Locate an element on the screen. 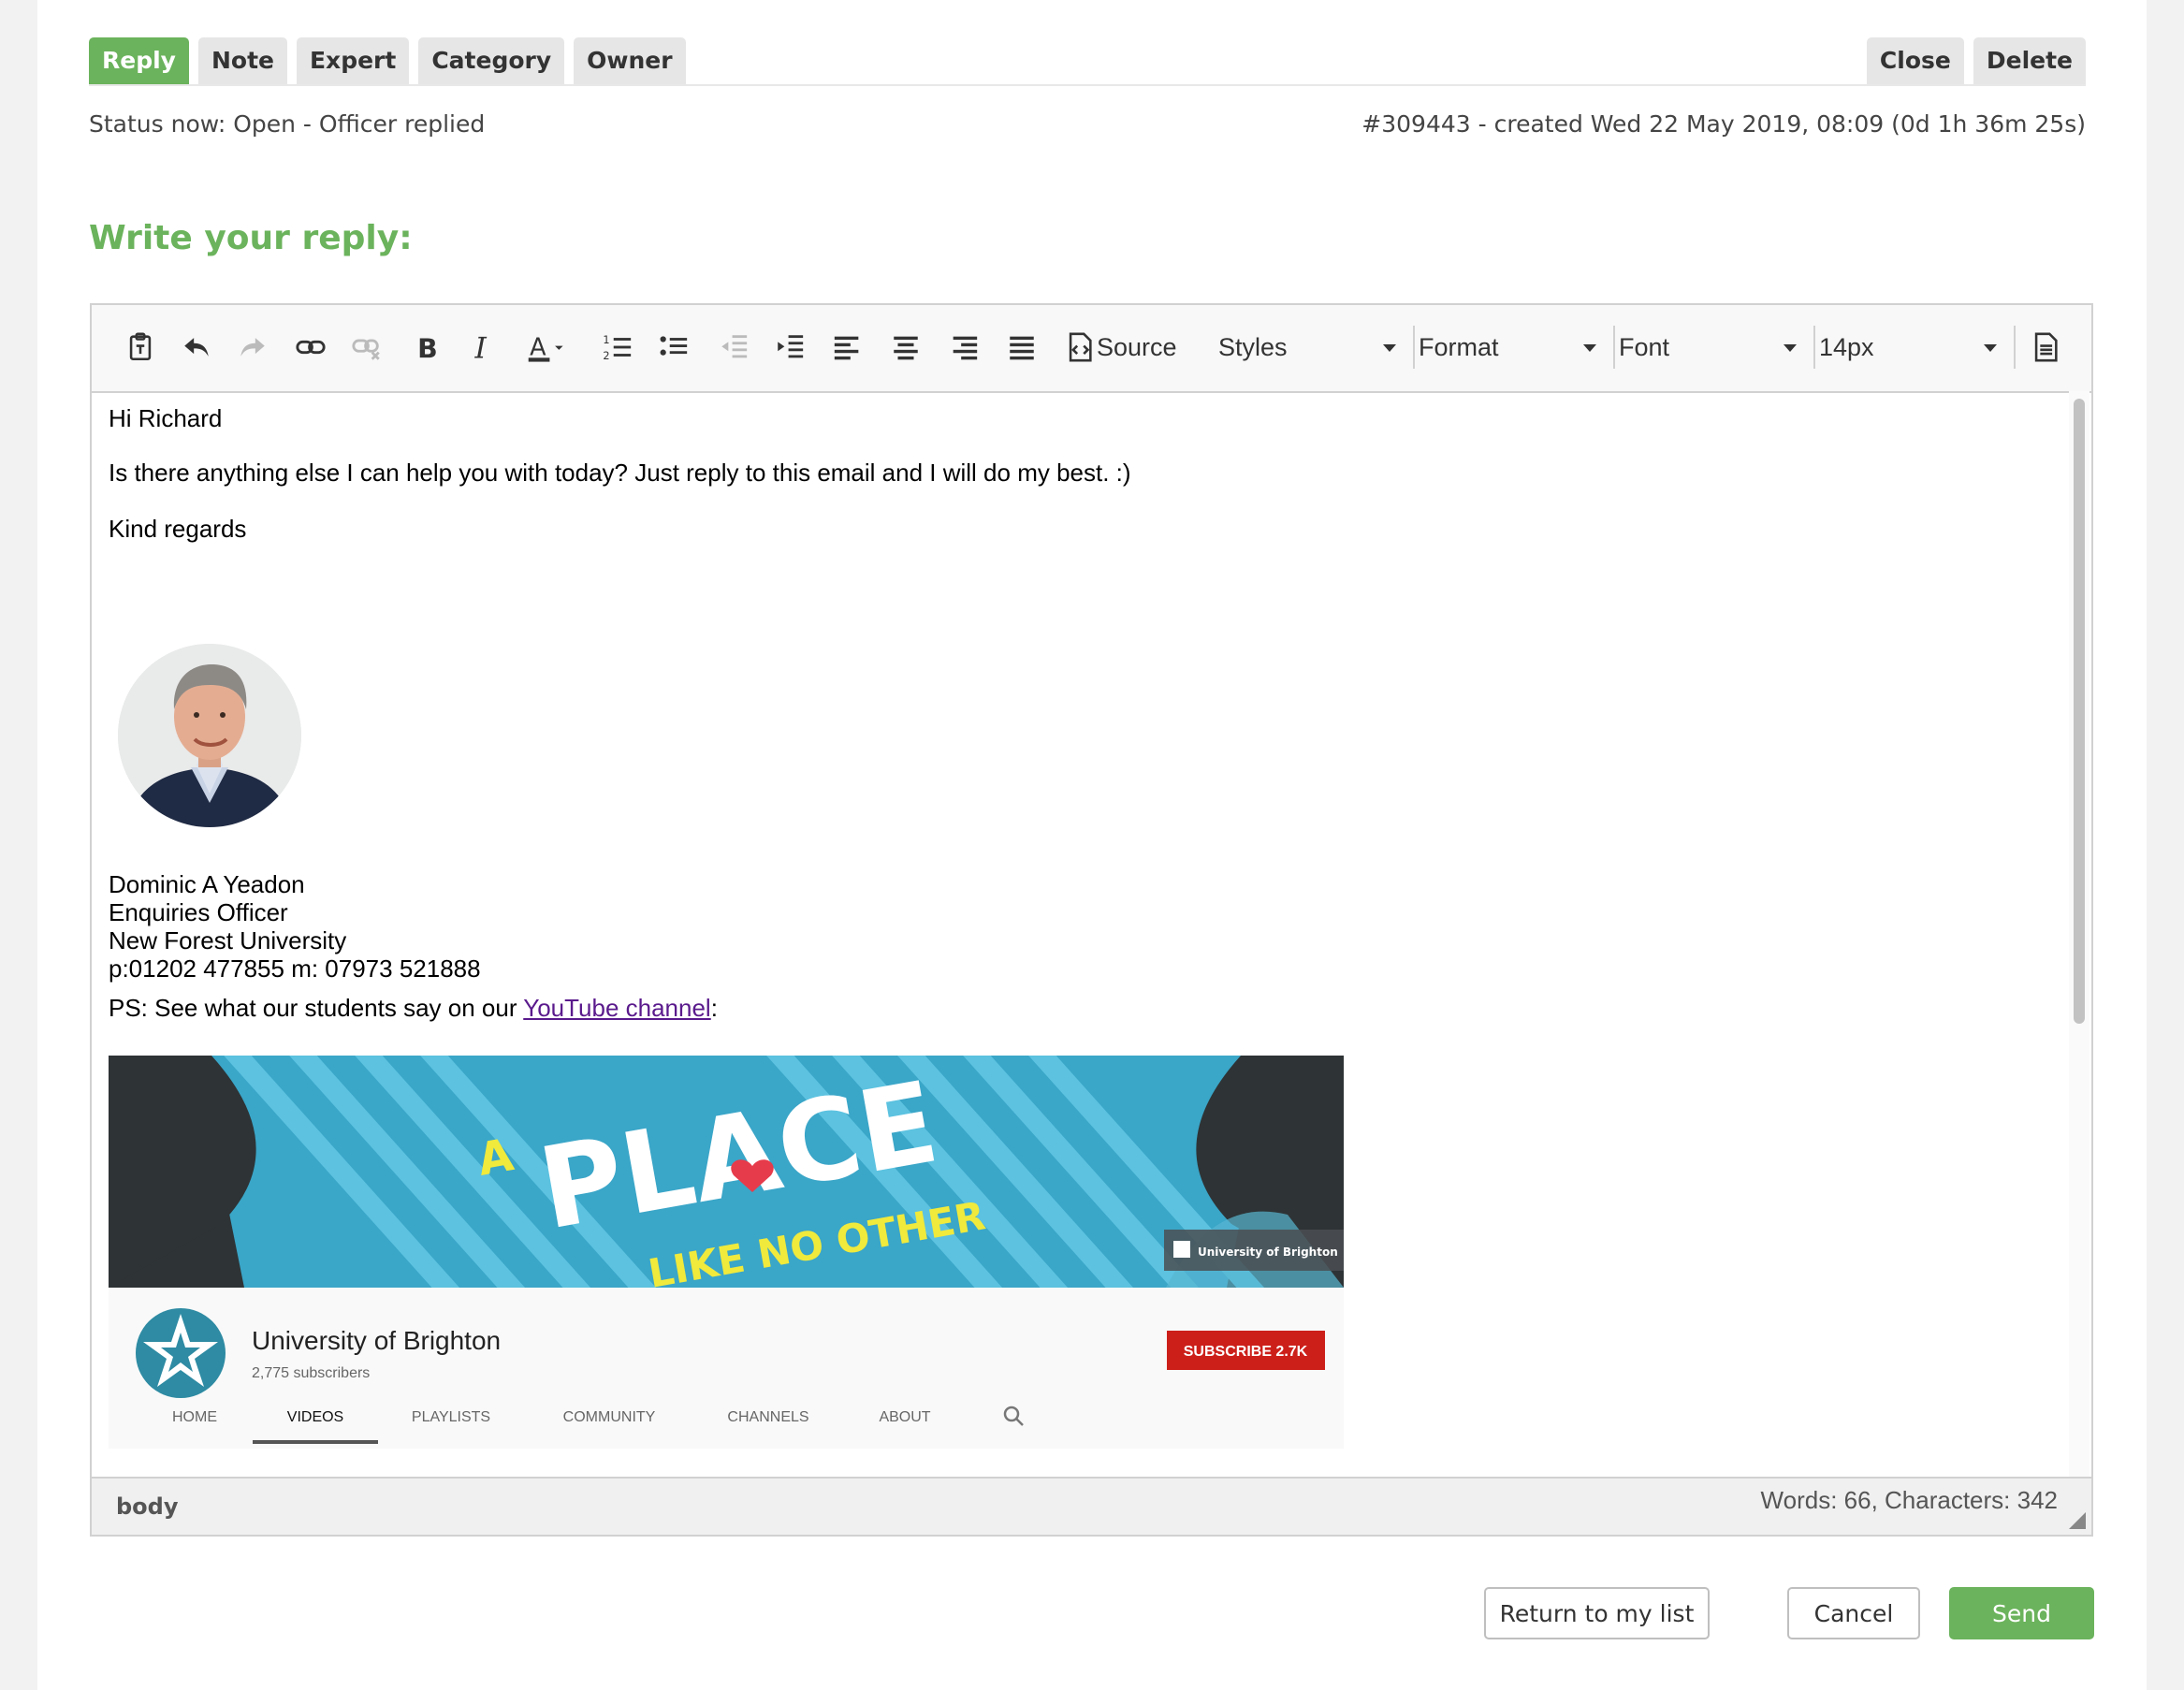  undo-icon is located at coordinates (196, 347).